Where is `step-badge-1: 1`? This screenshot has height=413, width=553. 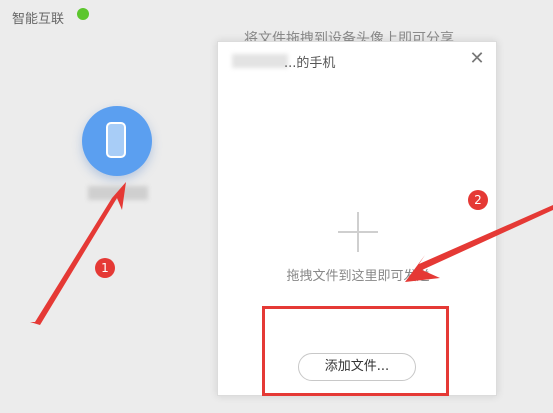 step-badge-1: 1 is located at coordinates (105, 268).